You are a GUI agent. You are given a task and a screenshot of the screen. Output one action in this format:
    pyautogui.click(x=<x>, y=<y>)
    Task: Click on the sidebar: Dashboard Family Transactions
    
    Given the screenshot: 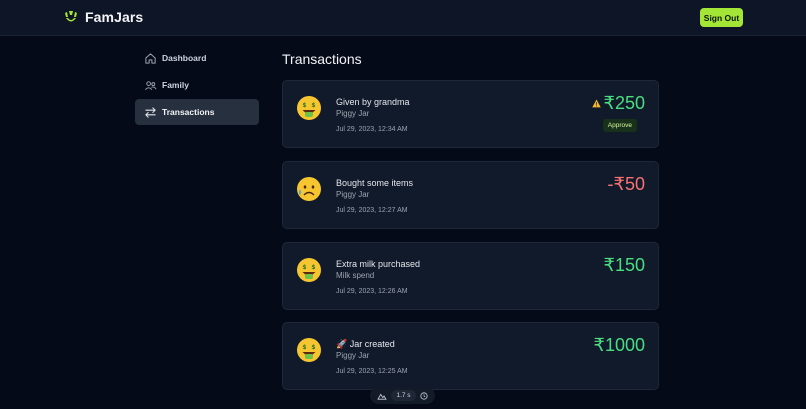 What is the action you would take?
    pyautogui.click(x=197, y=85)
    